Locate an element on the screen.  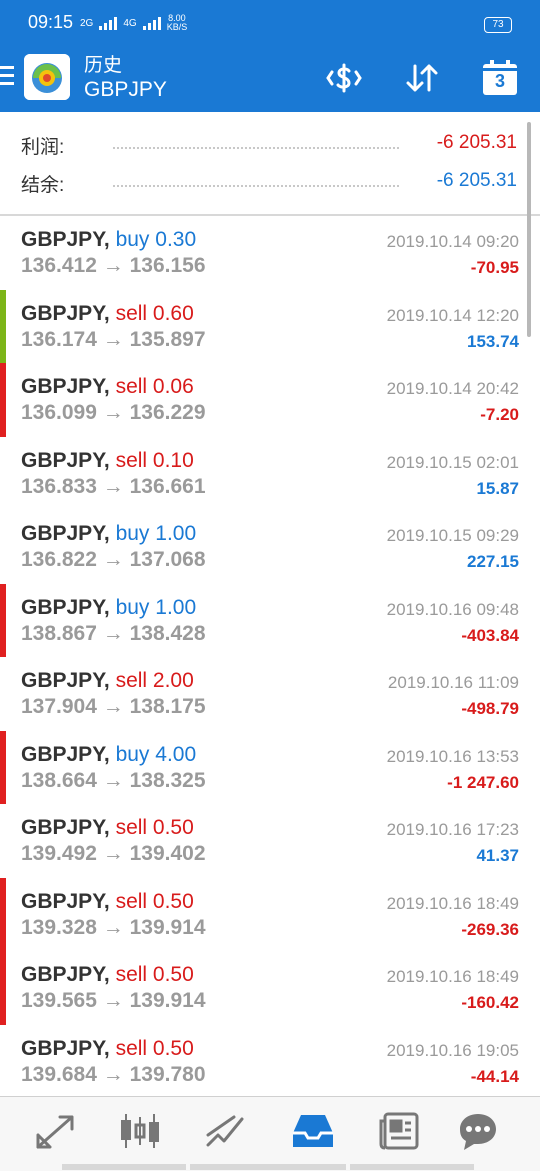
battery-icon: 73 is located at coordinates (498, 25).